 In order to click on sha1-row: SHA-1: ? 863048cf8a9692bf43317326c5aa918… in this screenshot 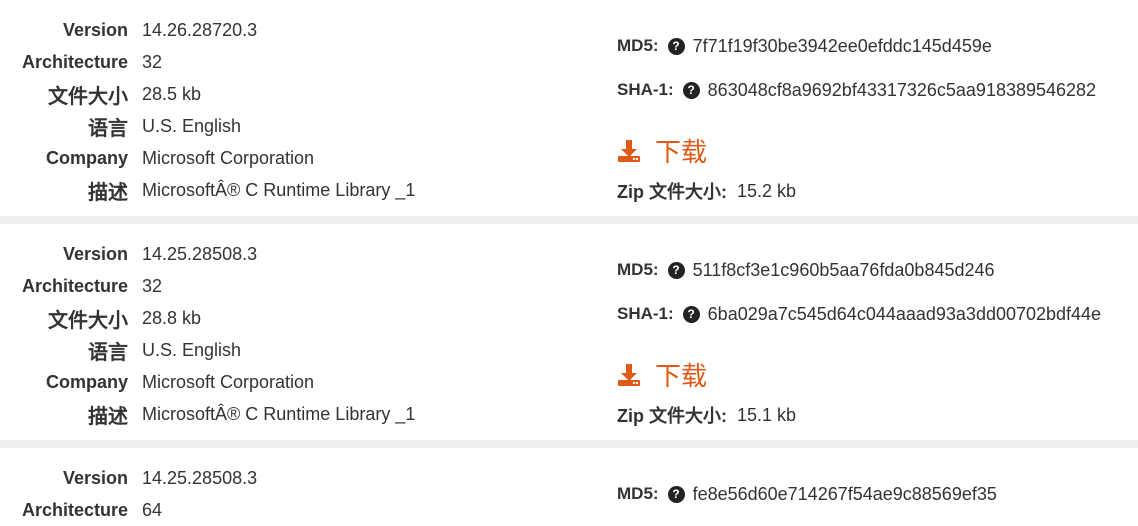, I will do `click(856, 90)`.